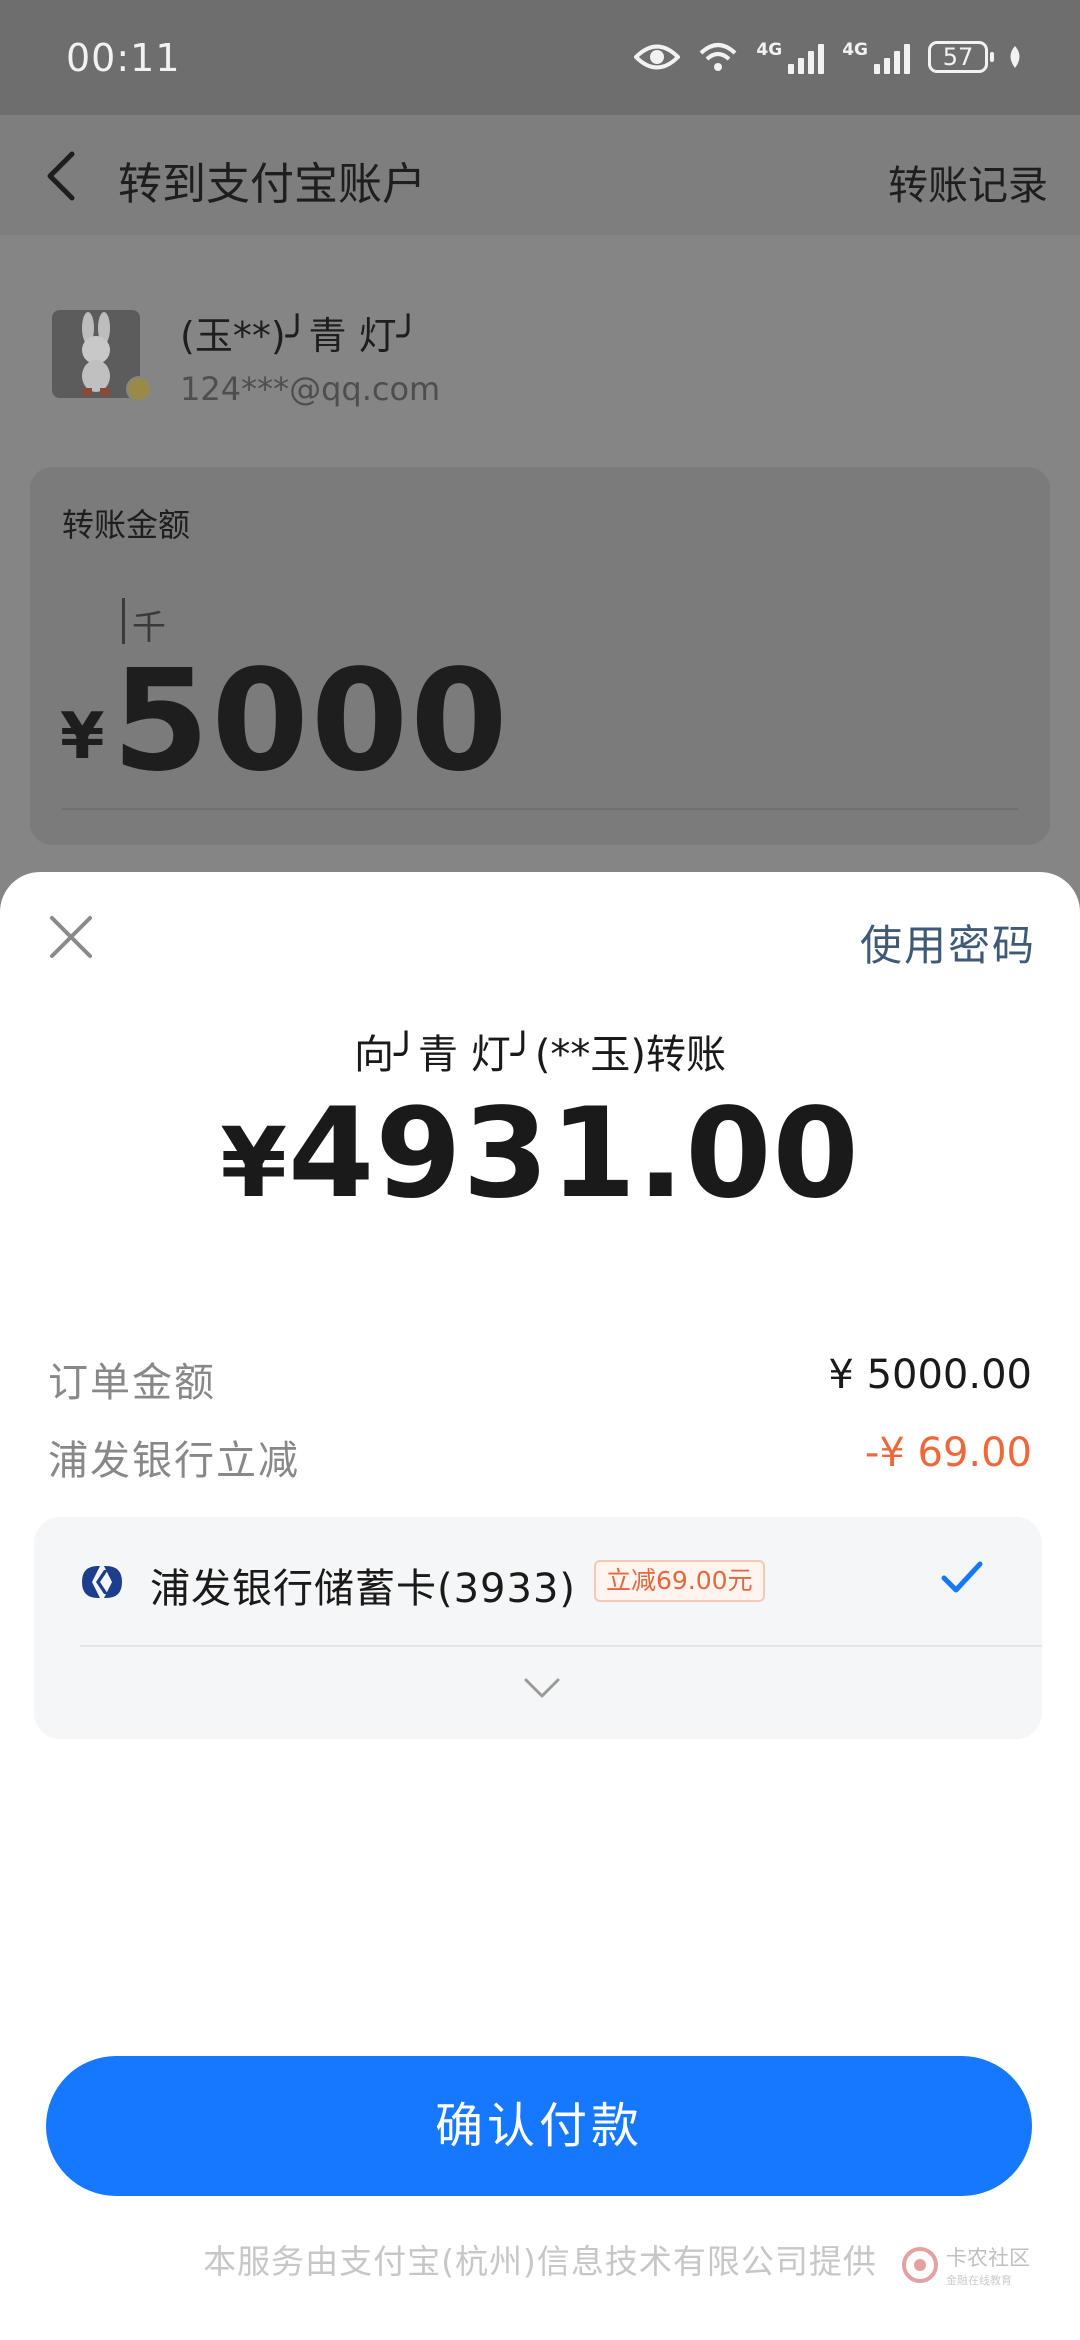  Describe the element at coordinates (979, 2280) in the screenshot. I see `watermark-subtitle: 金融在线教育` at that location.